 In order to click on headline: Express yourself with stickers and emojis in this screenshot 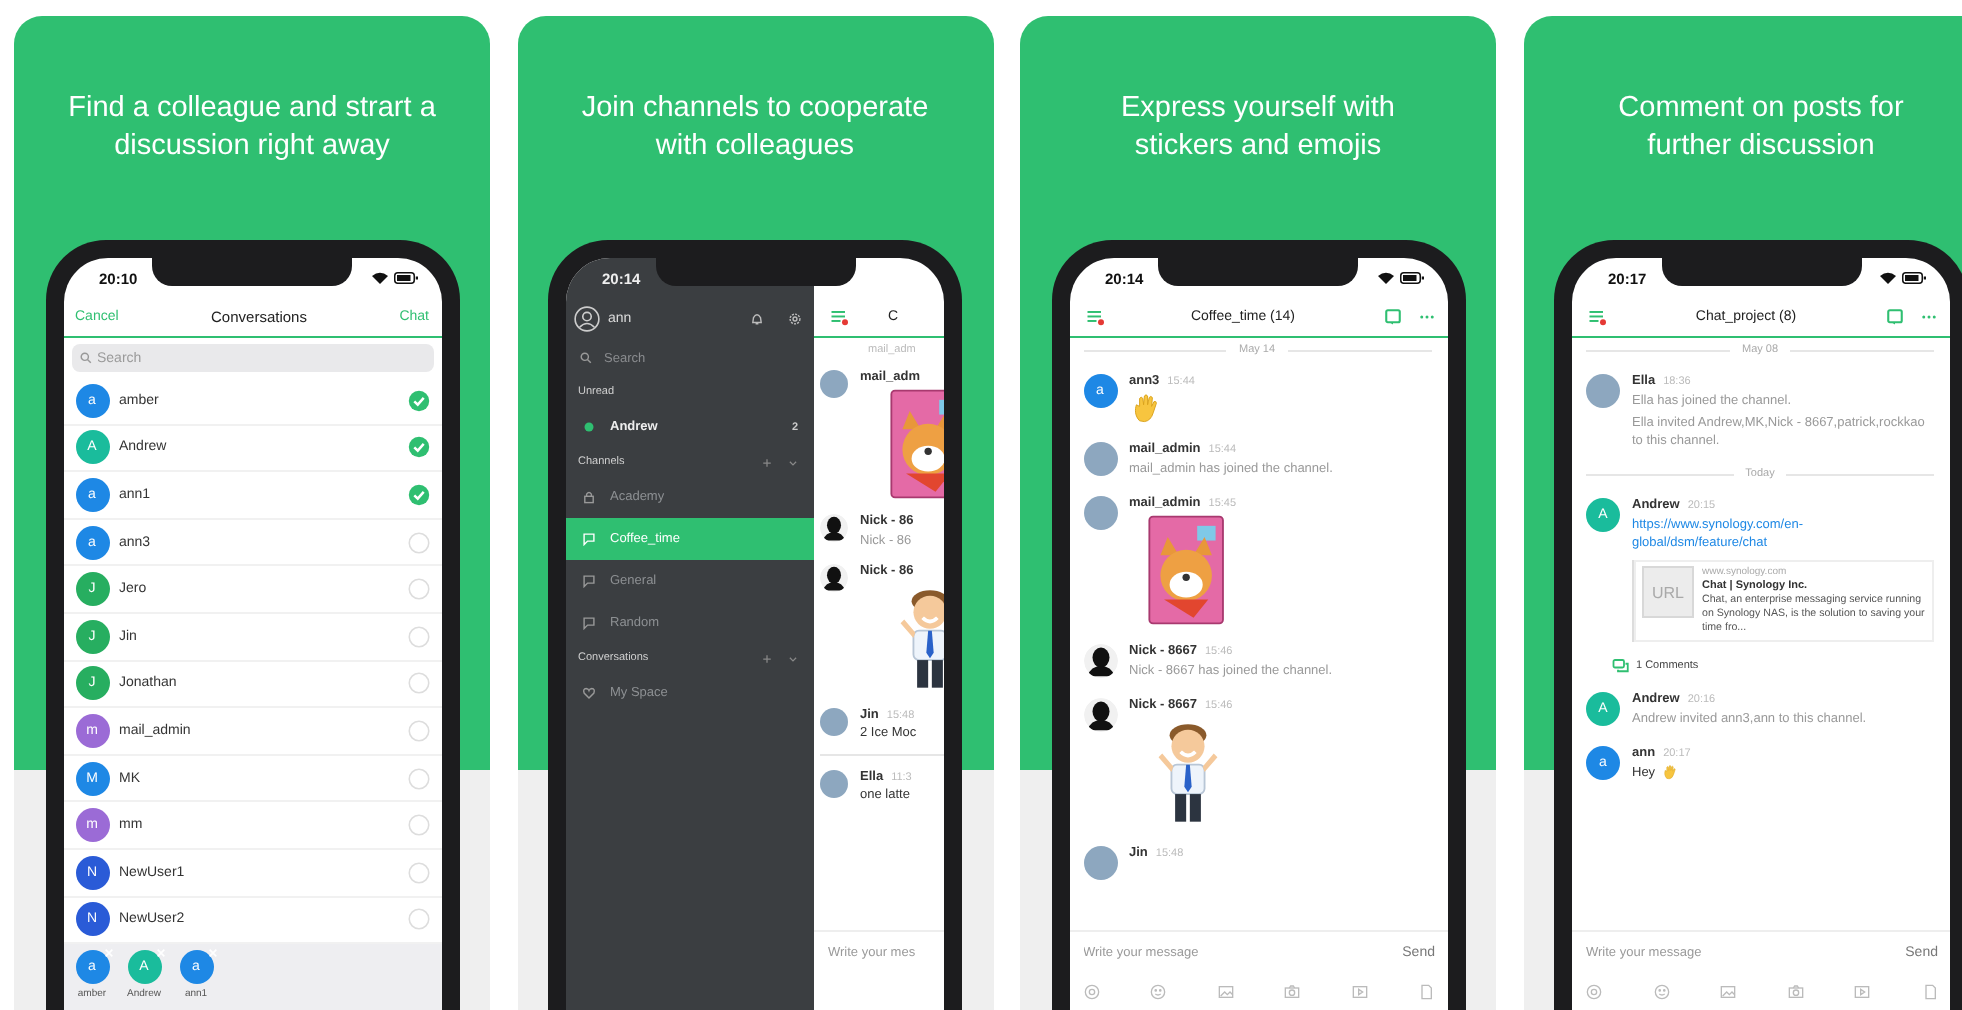, I will do `click(1258, 128)`.